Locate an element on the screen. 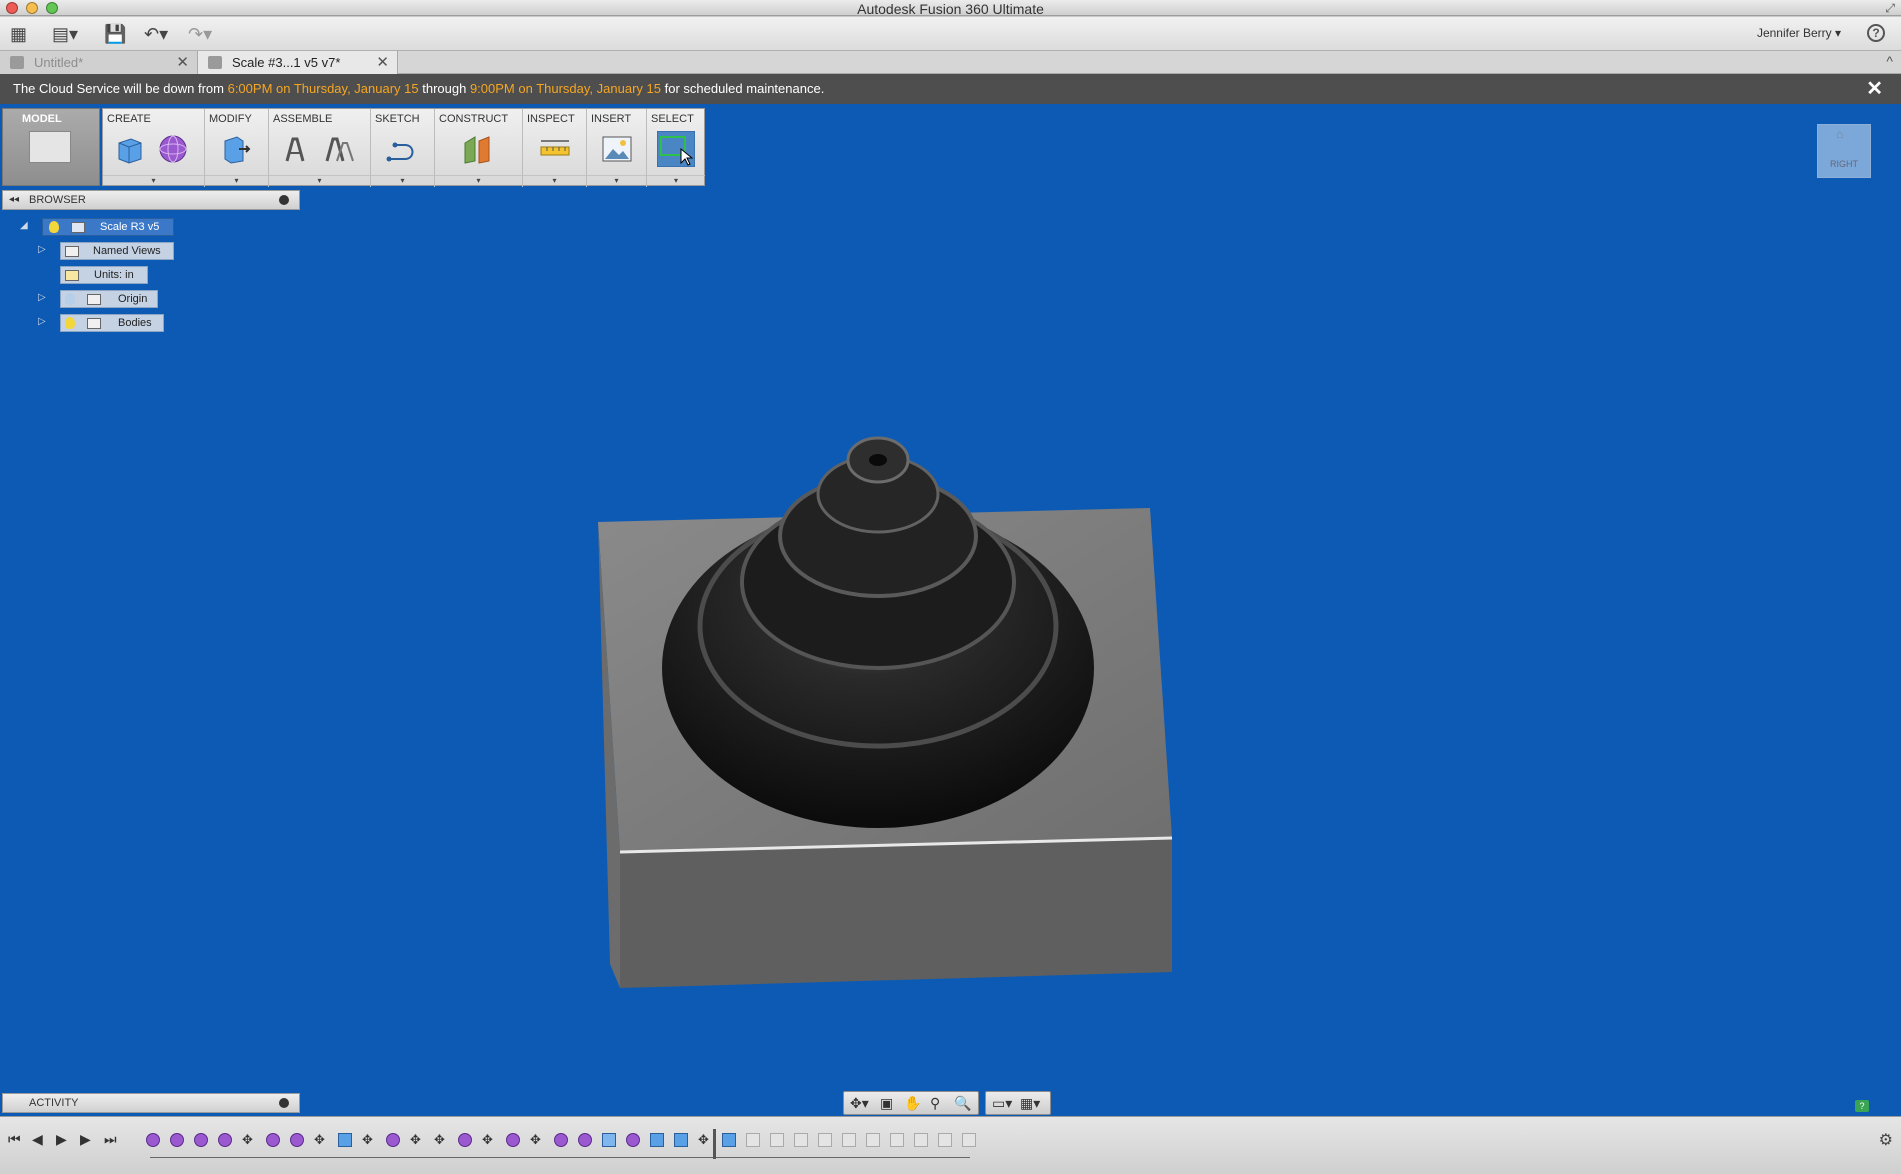 This screenshot has width=1901, height=1174. ribbon-group-inspect: INSPECT ▾ is located at coordinates (555, 148).